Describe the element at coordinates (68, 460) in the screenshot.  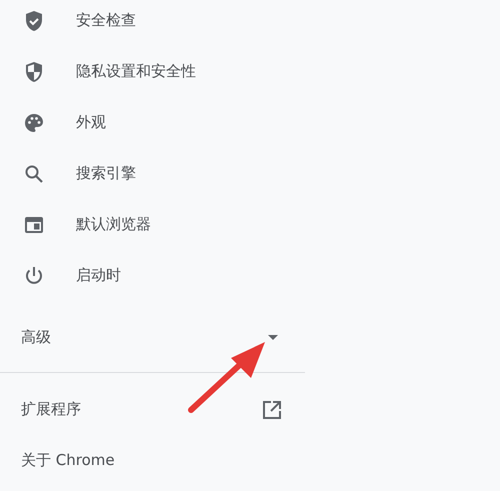
I see `sidebar-link: 关于 Chrome` at that location.